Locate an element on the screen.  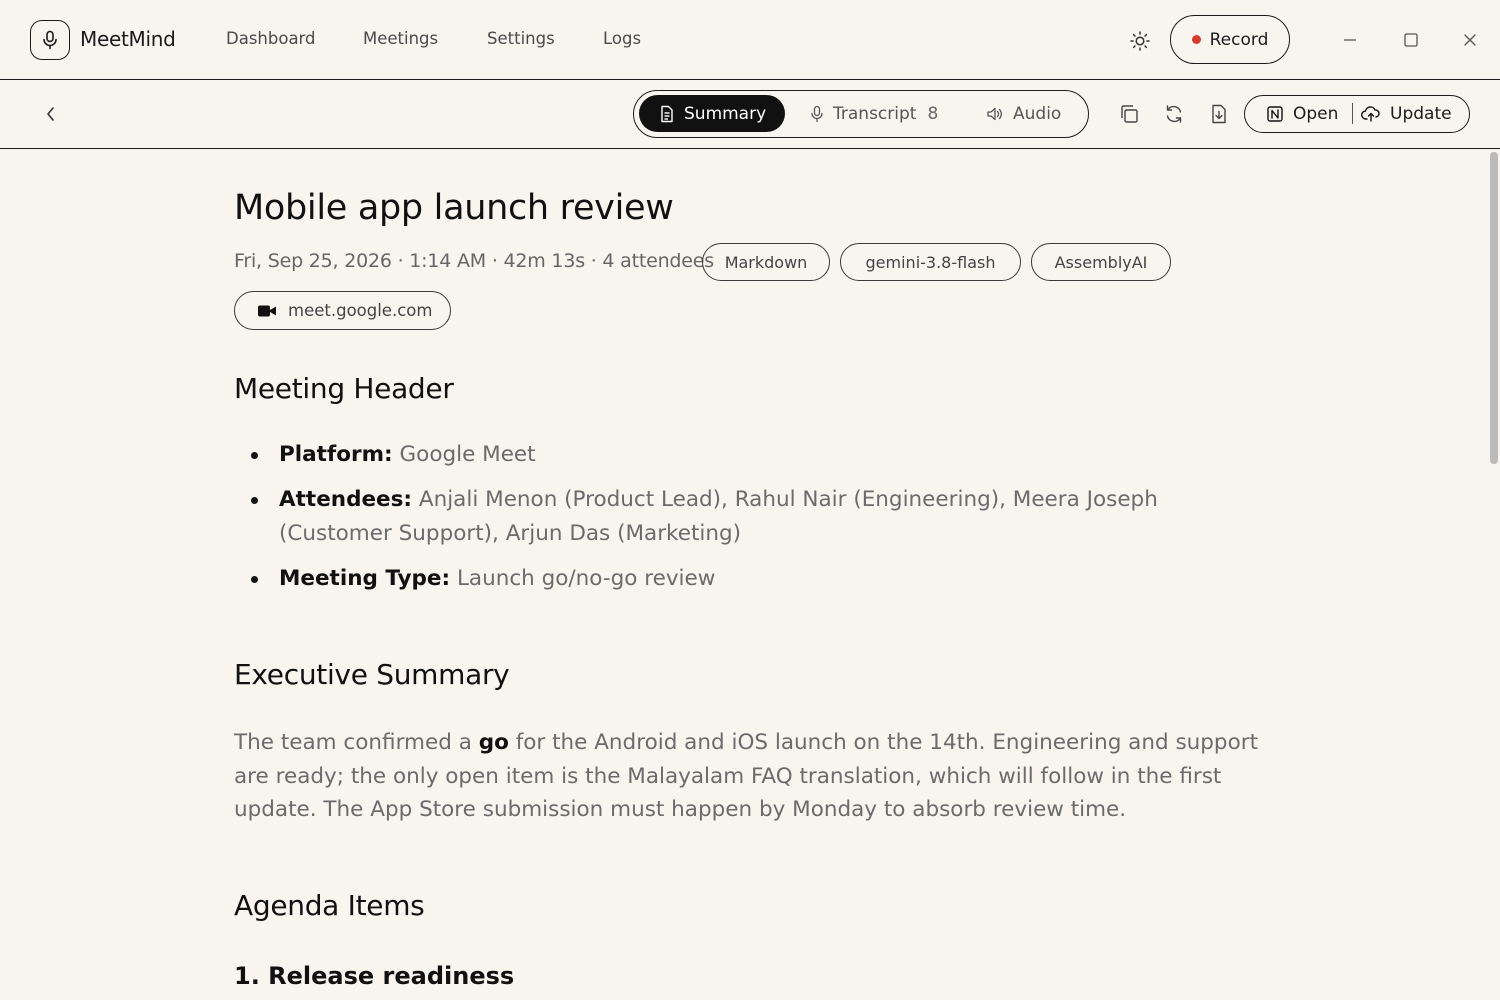
speaker-icon is located at coordinates (995, 114).